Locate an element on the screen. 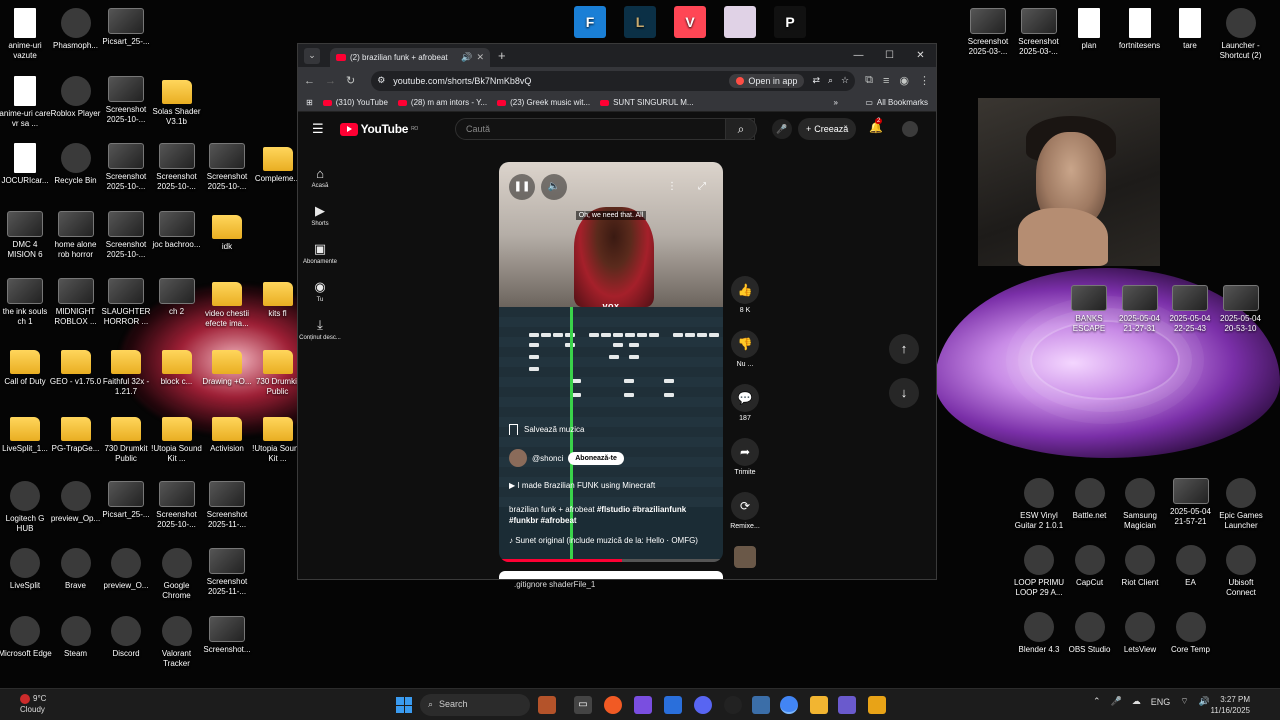  extensions-icon: ⧉ is located at coordinates (869, 80).